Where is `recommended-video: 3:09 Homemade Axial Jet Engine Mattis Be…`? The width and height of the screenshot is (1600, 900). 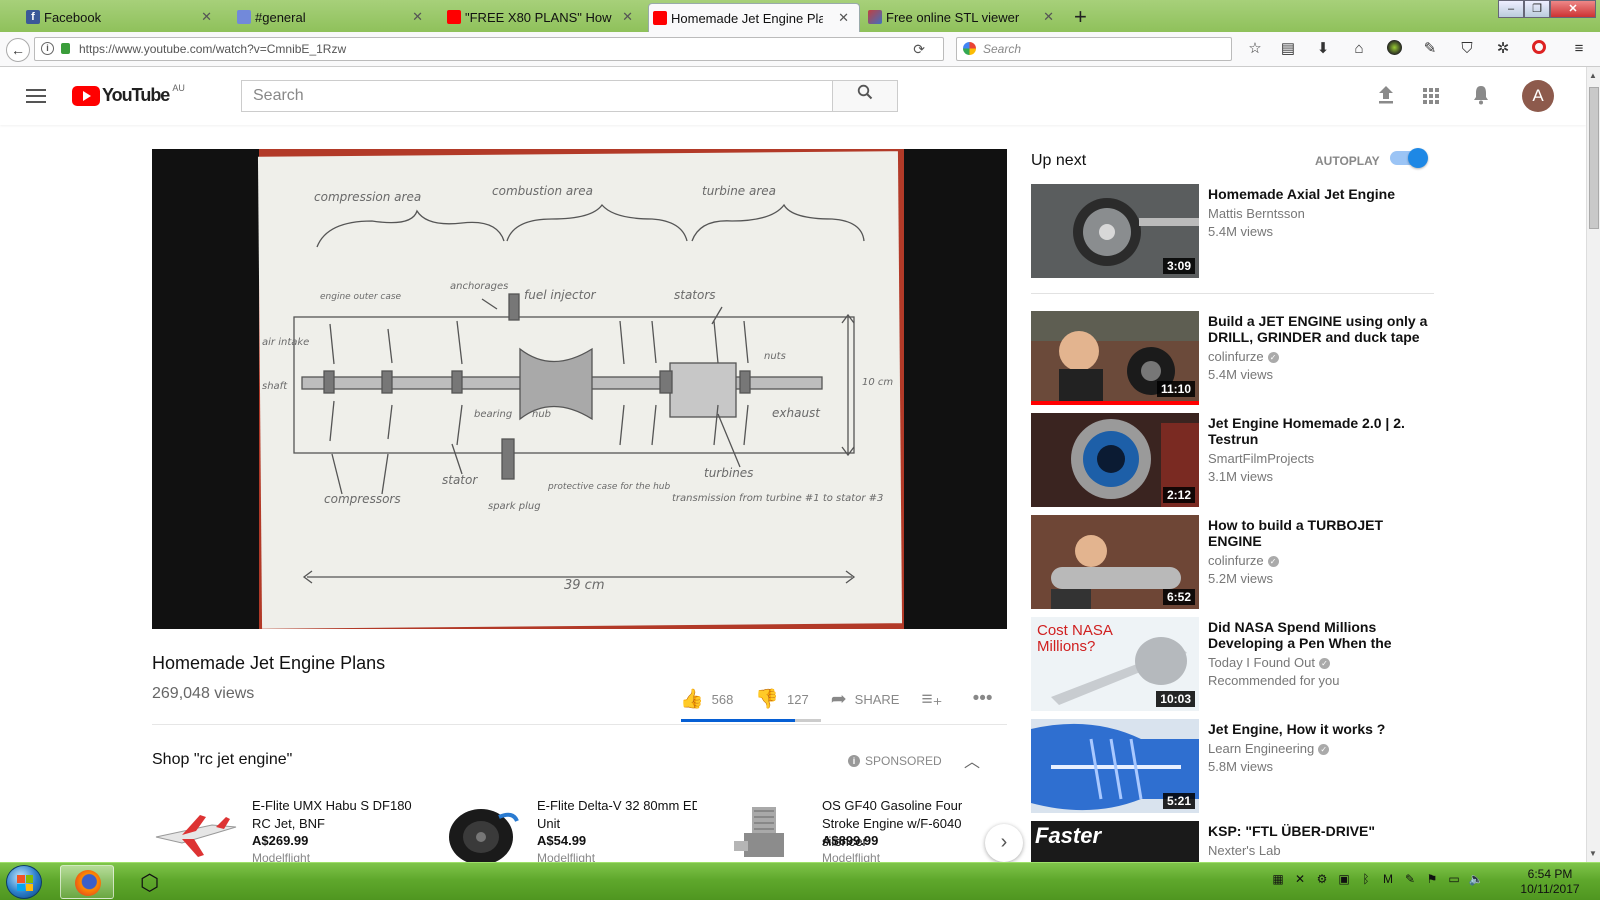 recommended-video: 3:09 Homemade Axial Jet Engine Mattis Be… is located at coordinates (1232, 231).